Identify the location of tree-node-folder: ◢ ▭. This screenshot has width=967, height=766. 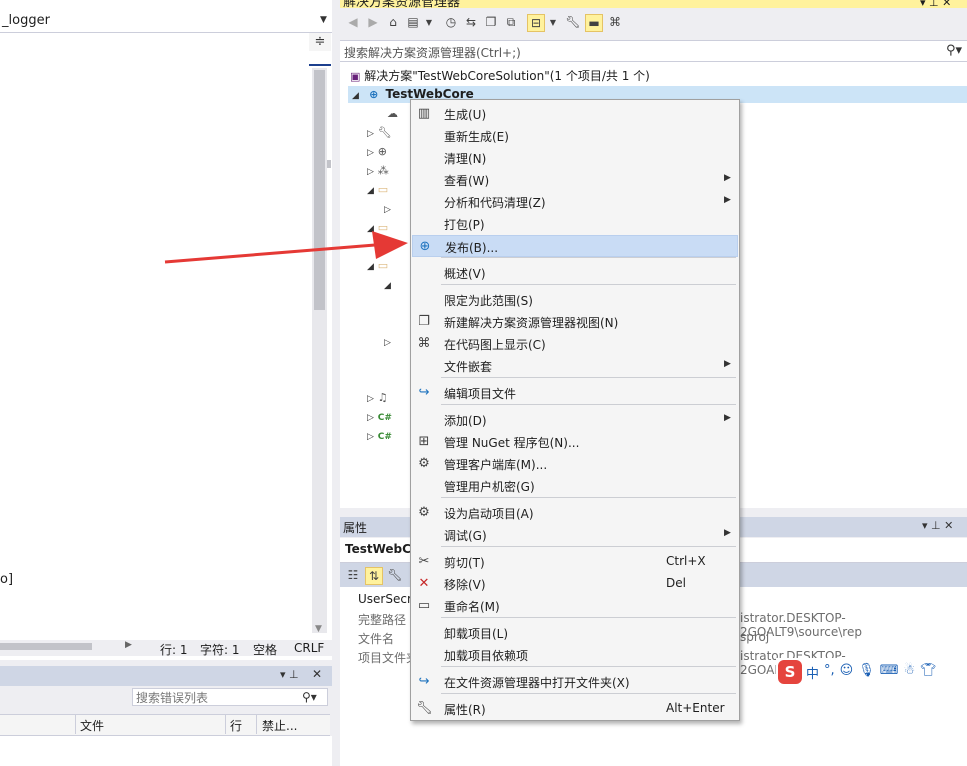
(377, 189).